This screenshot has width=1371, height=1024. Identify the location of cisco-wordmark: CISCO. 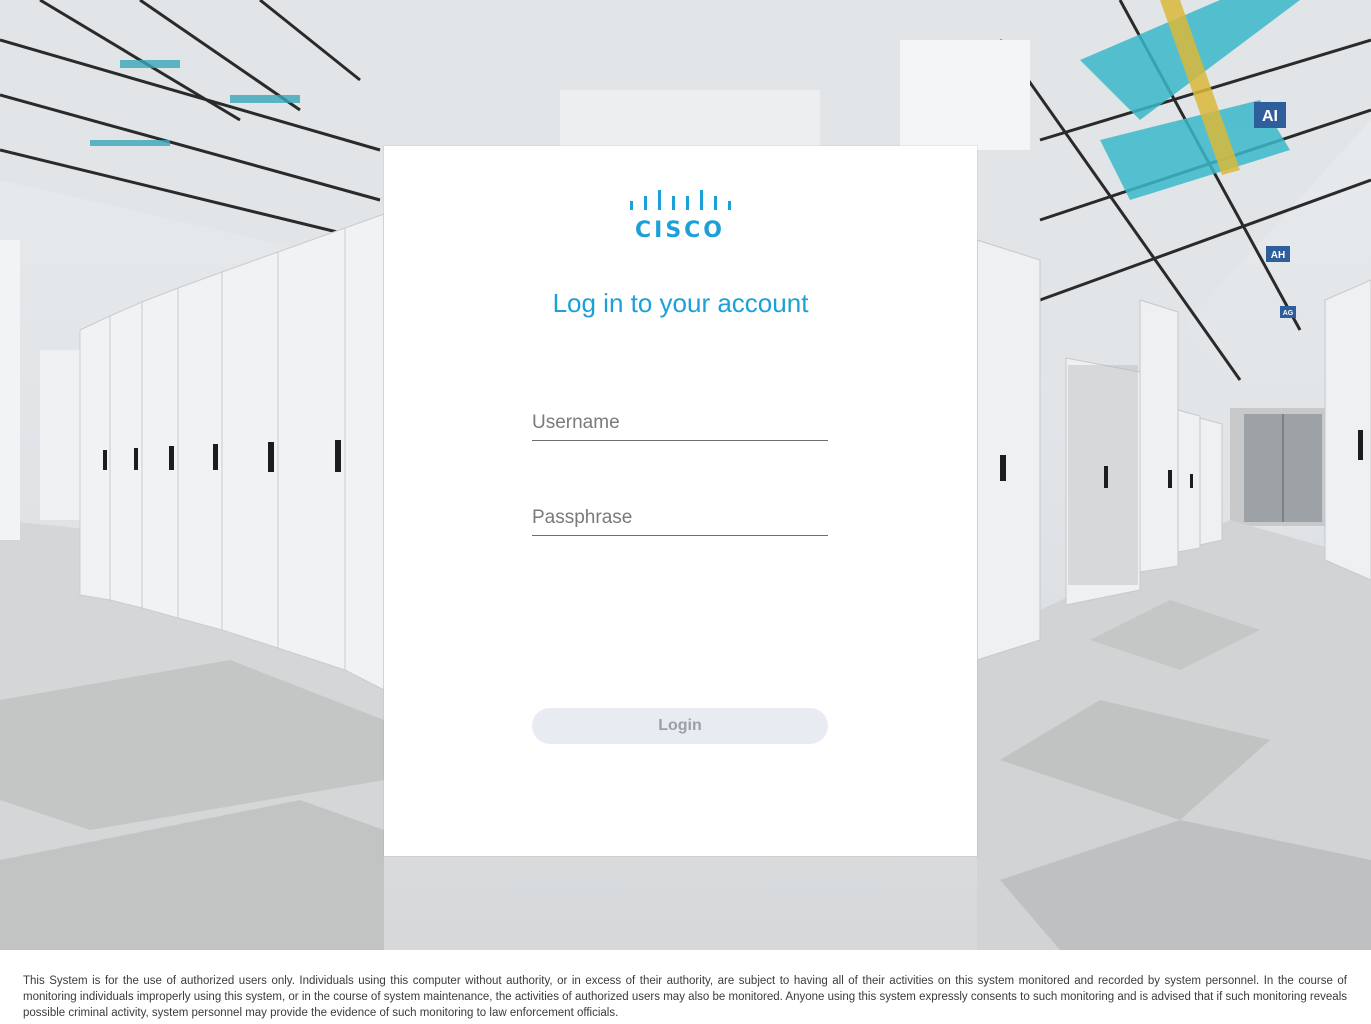
(680, 230).